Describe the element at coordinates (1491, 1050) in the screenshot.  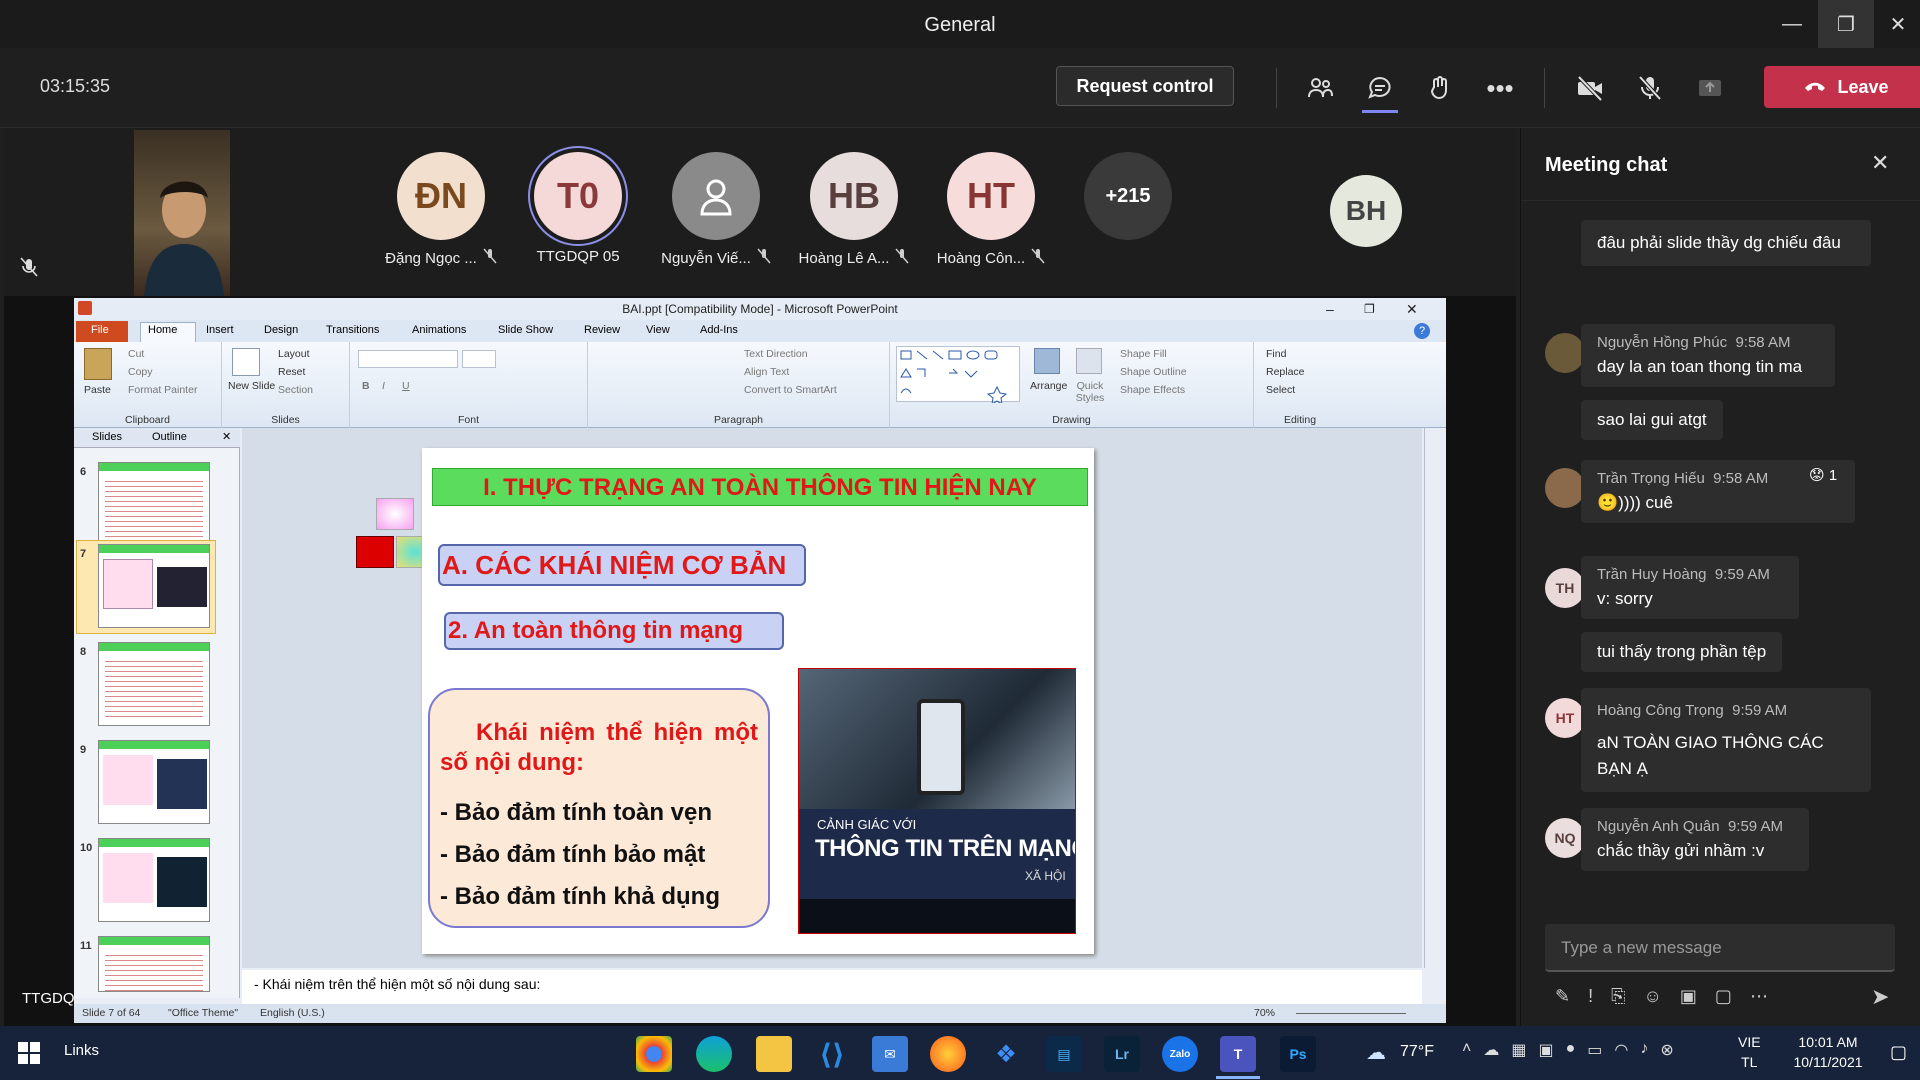
I see `onedrive-icon: ☁` at that location.